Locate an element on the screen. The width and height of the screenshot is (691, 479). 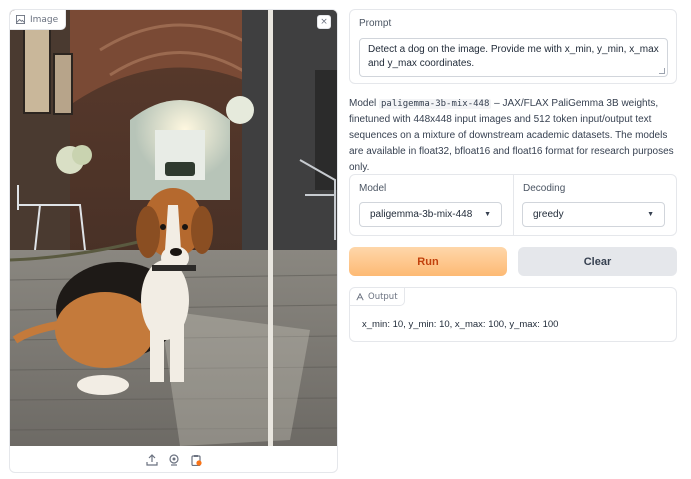
decoding-dropdown: greedy ▼ is located at coordinates (593, 214).